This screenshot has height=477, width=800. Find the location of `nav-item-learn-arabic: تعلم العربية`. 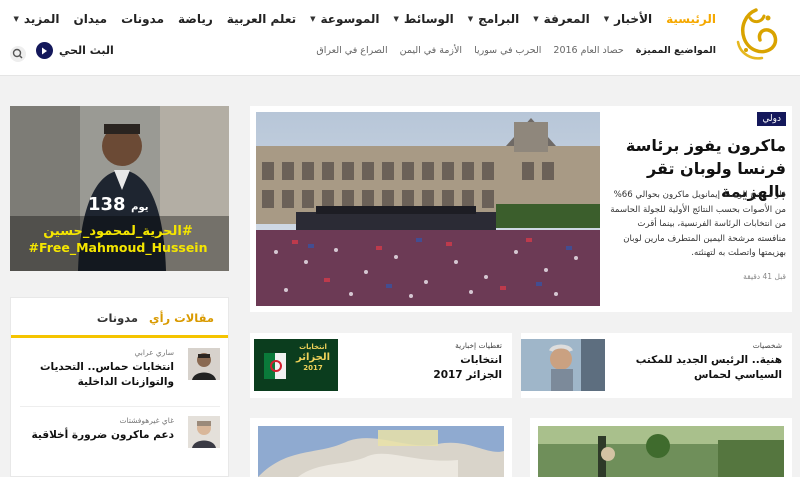

nav-item-learn-arabic: تعلم العربية is located at coordinates (261, 19).